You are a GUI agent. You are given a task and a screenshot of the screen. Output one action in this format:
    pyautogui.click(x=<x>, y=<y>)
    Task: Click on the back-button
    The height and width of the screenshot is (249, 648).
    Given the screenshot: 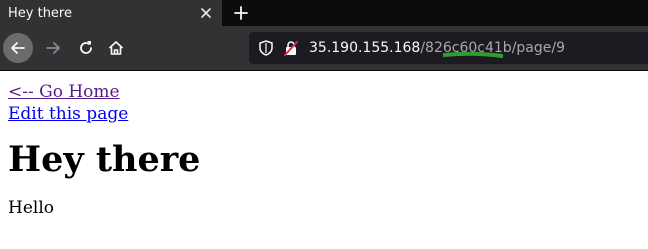 What is the action you would take?
    pyautogui.click(x=18, y=48)
    